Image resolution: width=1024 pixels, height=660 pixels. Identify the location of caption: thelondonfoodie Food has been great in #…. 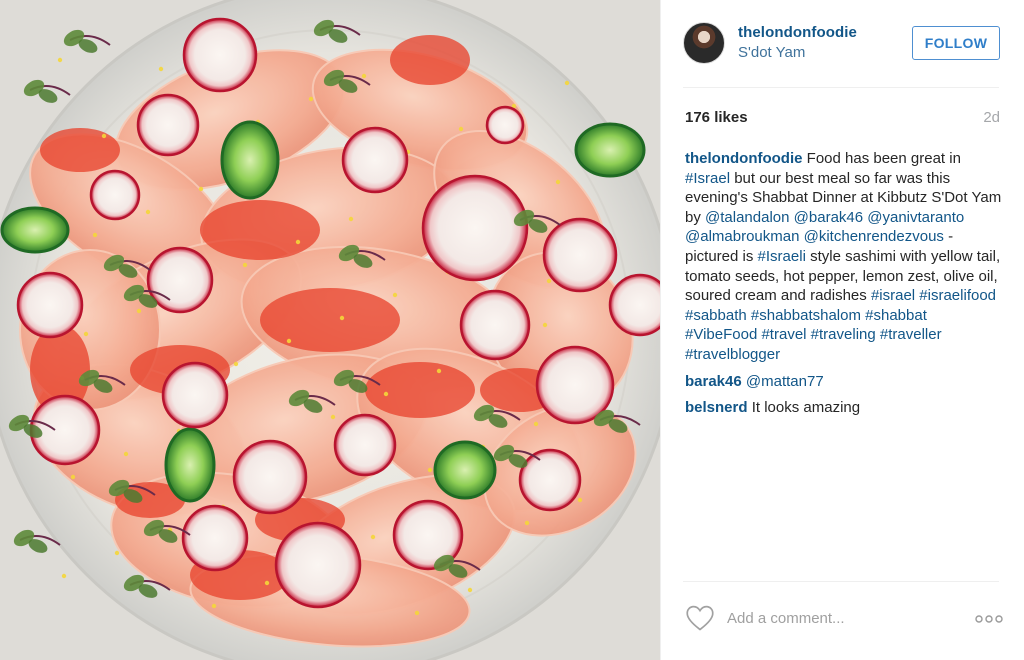
(844, 257).